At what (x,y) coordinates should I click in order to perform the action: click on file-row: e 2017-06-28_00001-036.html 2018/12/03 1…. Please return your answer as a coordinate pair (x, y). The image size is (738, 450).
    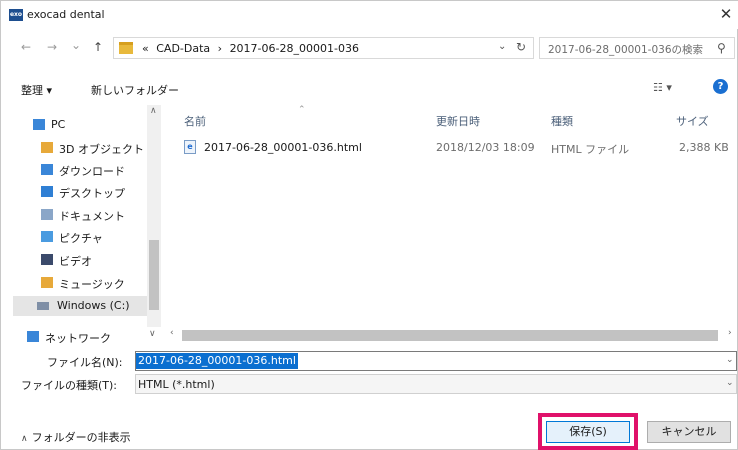
    Looking at the image, I should click on (461, 148).